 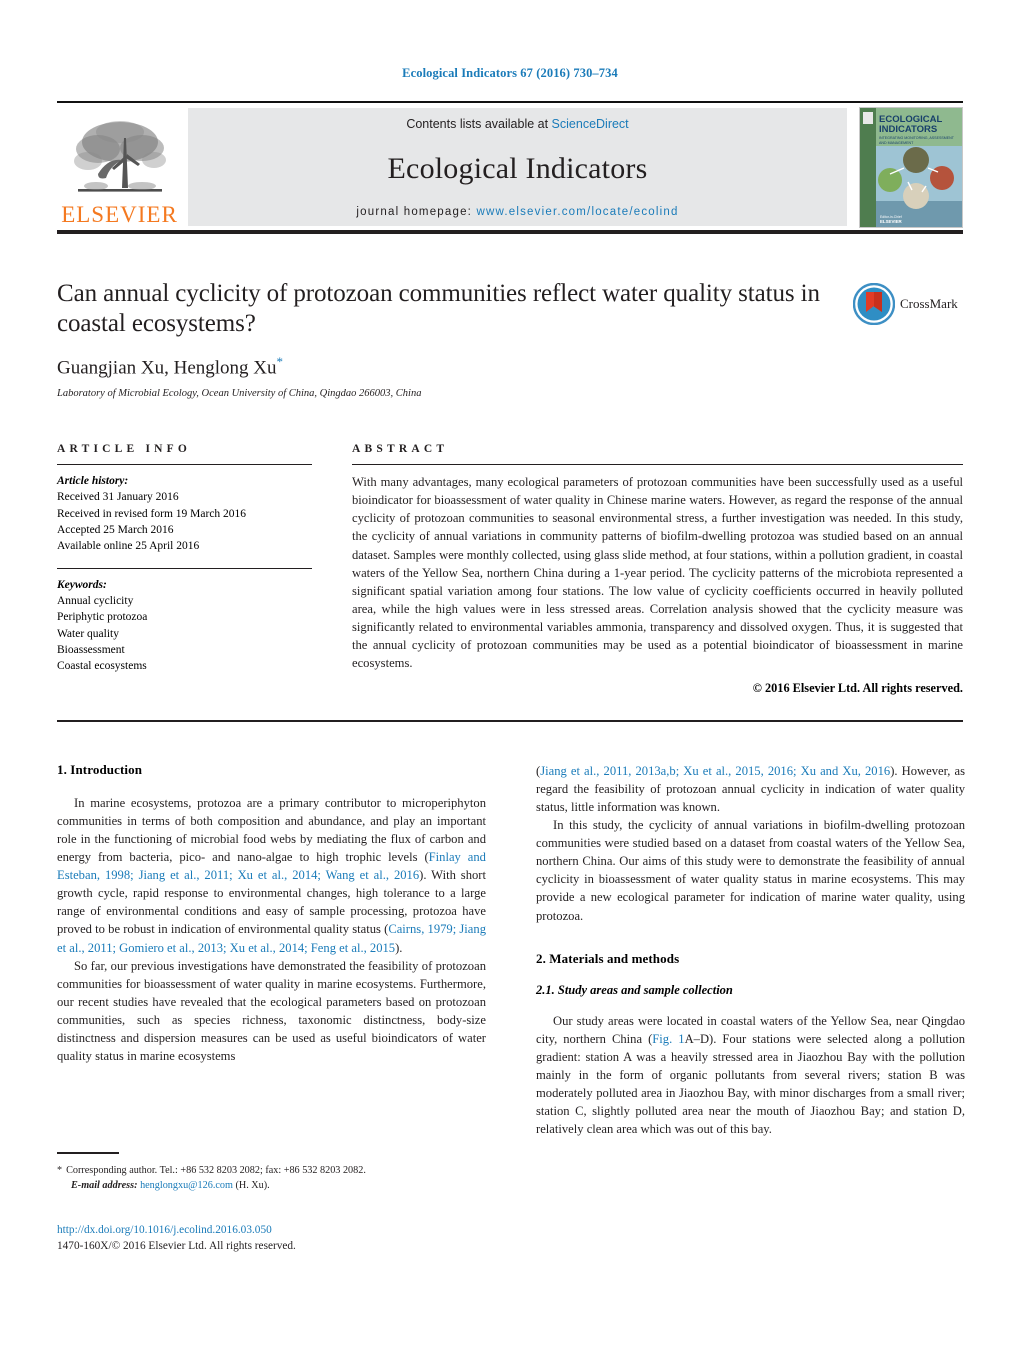 What do you see at coordinates (128, 546) in the screenshot?
I see `article-history-item: Available online 25 April 2016` at bounding box center [128, 546].